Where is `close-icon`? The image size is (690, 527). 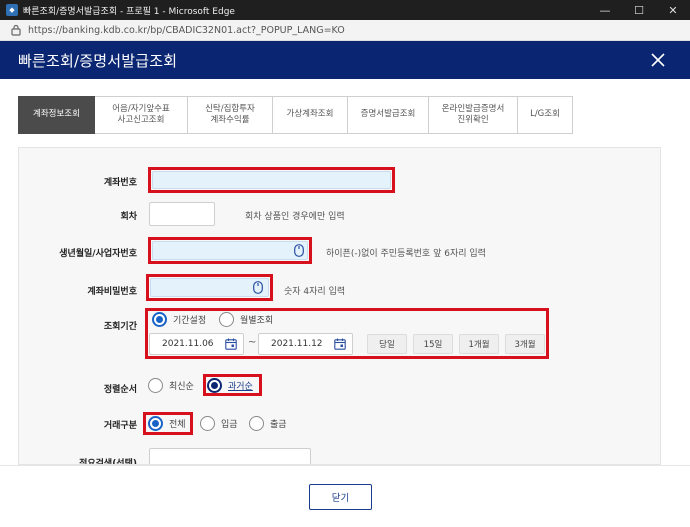
close-icon is located at coordinates (658, 60).